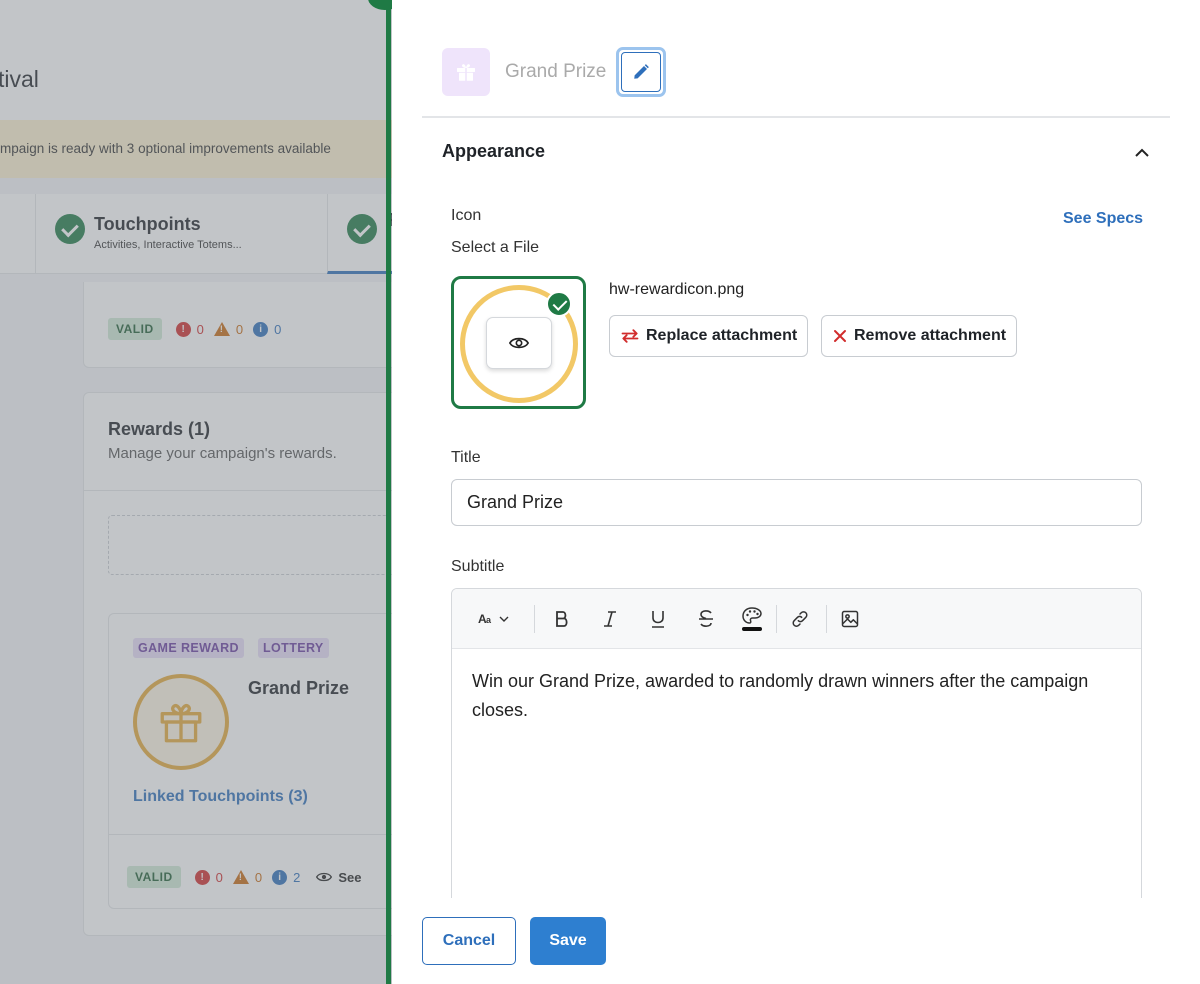 This screenshot has height=984, width=1200. I want to click on icon-file-thumbnail, so click(518, 342).